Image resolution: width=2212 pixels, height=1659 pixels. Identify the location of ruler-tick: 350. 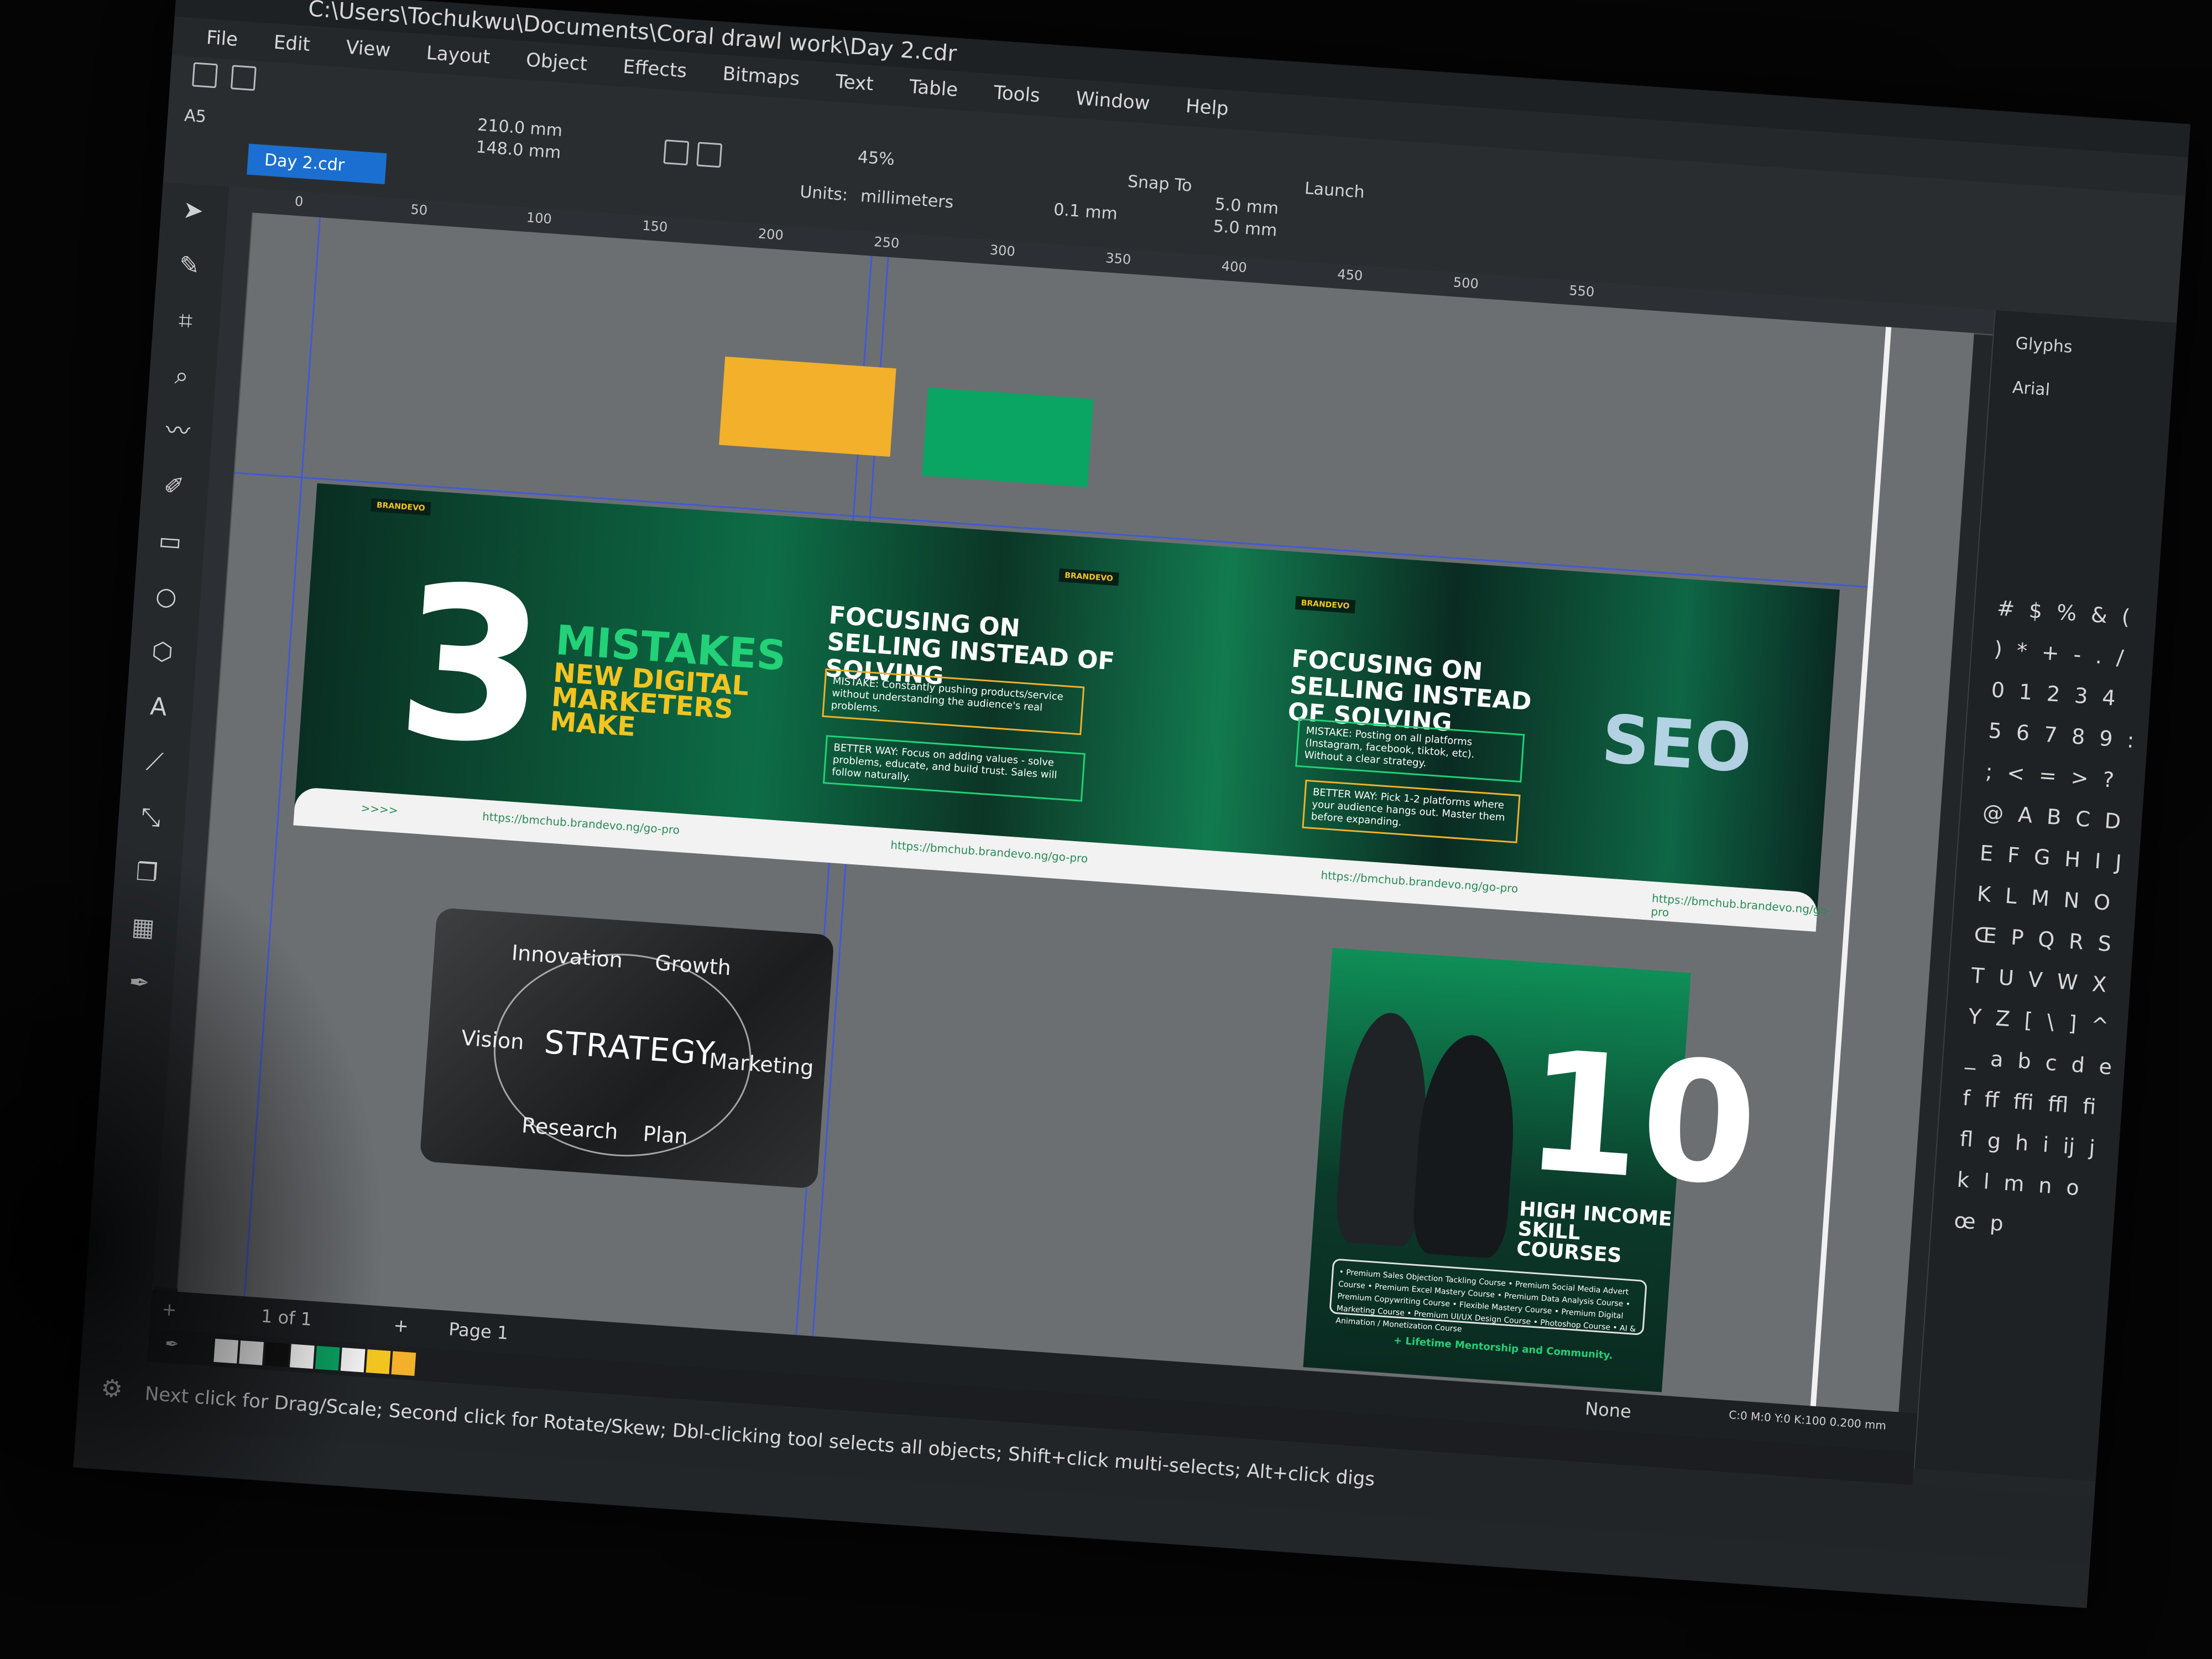
(1119, 259).